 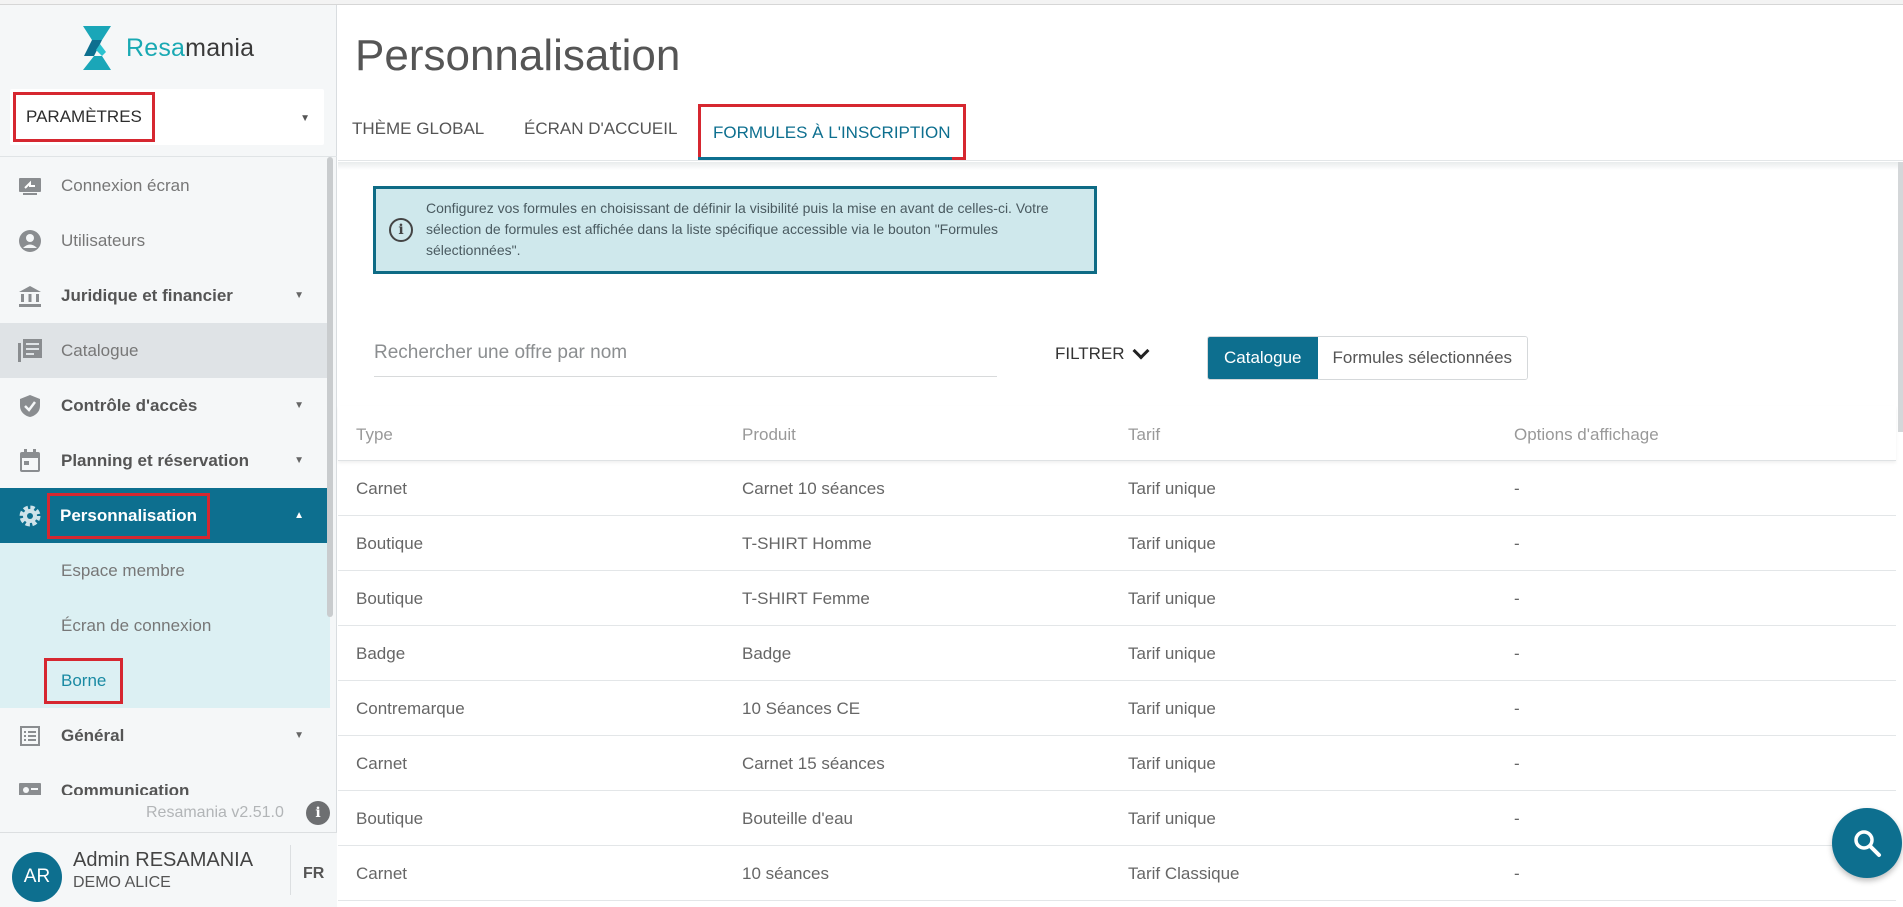 I want to click on cell-produit: Bouteille d'eau, so click(x=797, y=818).